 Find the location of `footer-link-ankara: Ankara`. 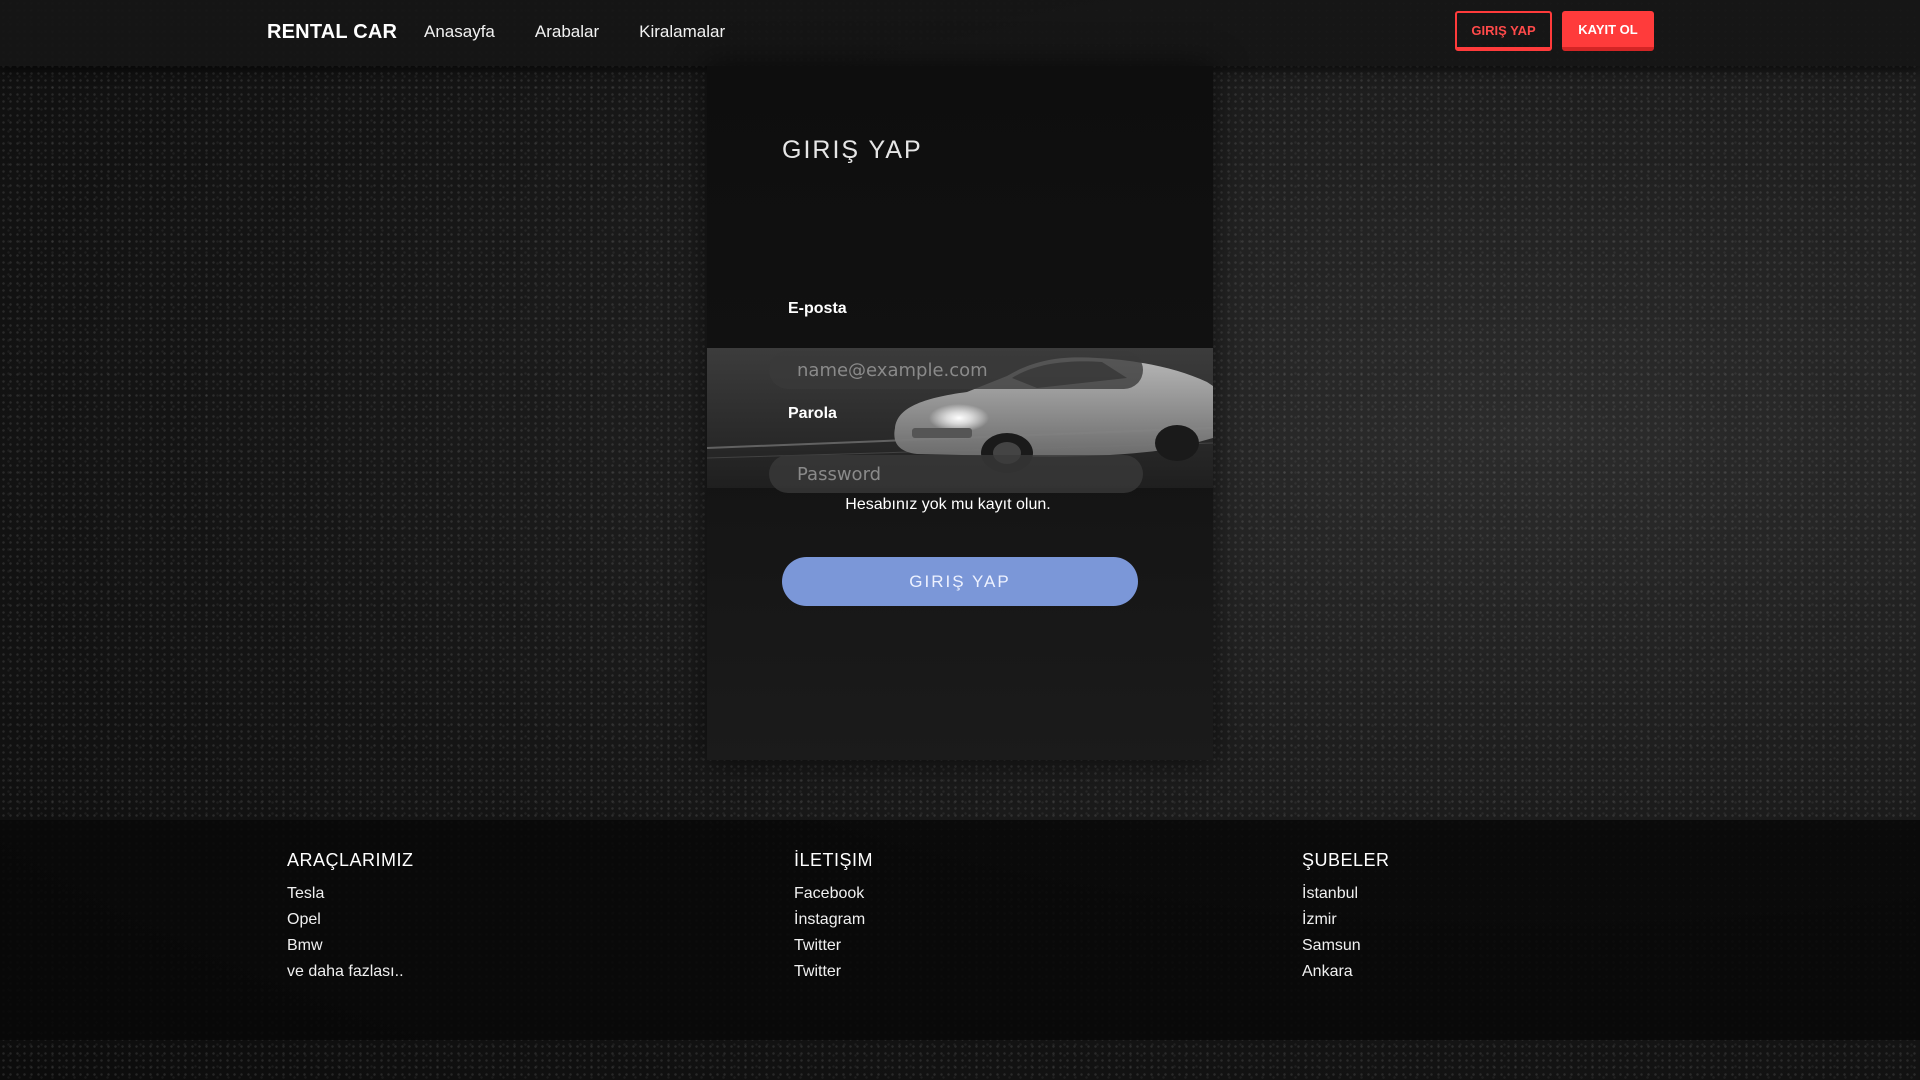

footer-link-ankara: Ankara is located at coordinates (1346, 972).